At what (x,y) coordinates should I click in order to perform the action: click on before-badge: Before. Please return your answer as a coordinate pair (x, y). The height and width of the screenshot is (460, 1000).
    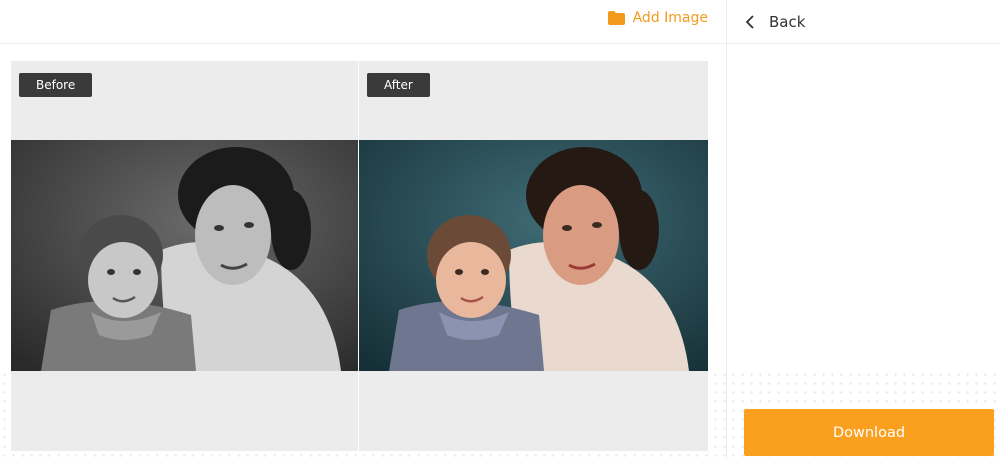
    Looking at the image, I should click on (56, 85).